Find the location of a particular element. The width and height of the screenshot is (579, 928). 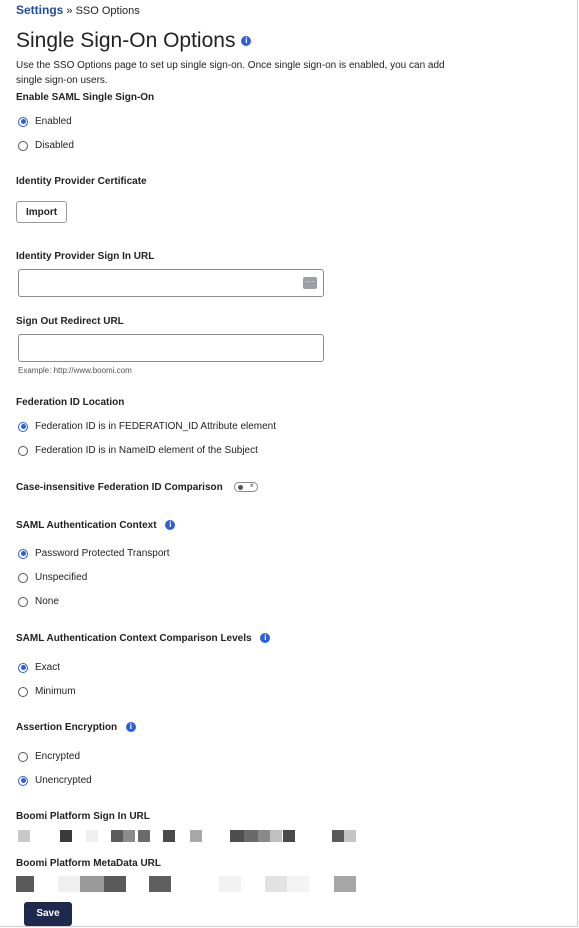

radio-password-protected: Password Protected Transport is located at coordinates (94, 553).